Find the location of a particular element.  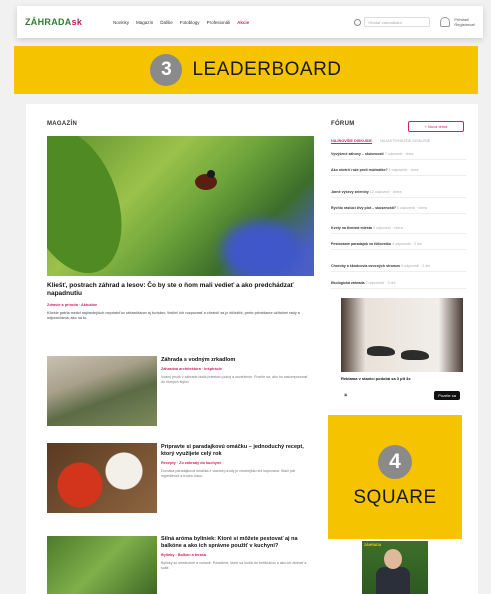

magazine-title: MAGAZÍN is located at coordinates (62, 124).